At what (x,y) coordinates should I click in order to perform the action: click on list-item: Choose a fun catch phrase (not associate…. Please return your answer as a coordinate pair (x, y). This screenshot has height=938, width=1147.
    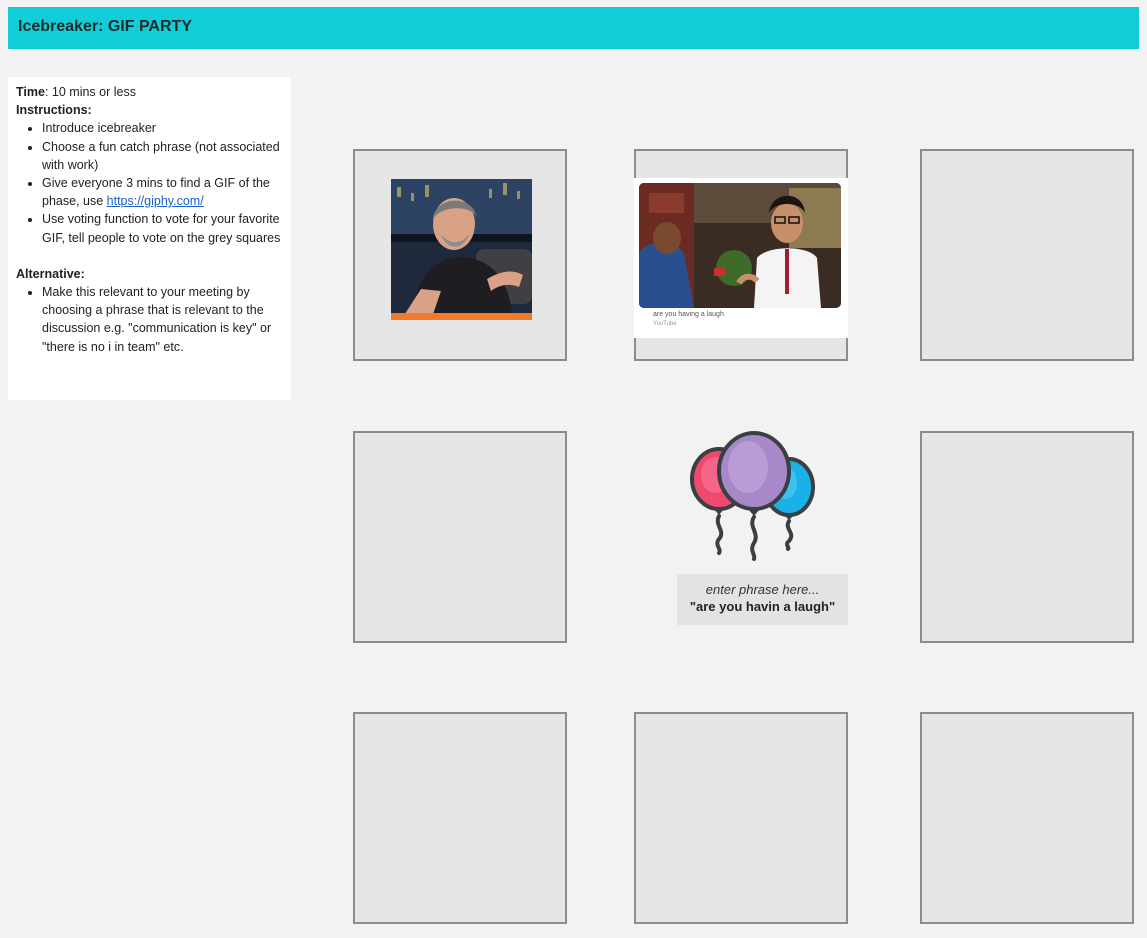
    Looking at the image, I should click on (162, 156).